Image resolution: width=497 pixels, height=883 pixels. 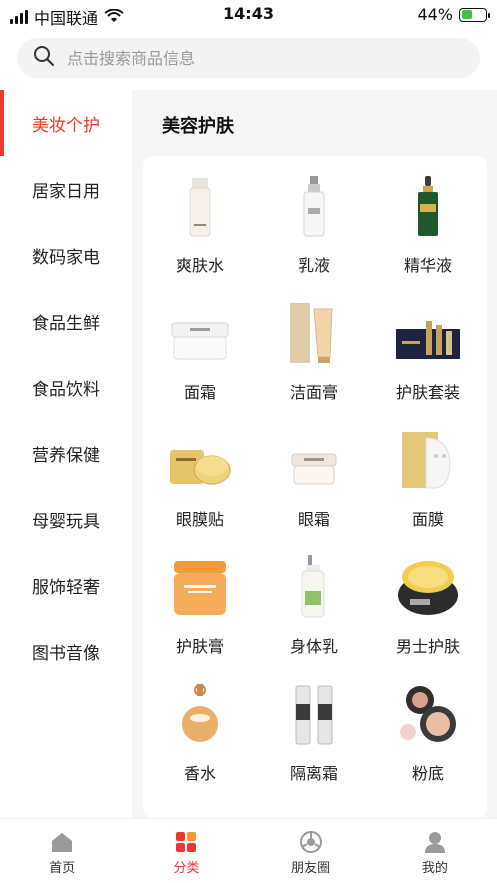 I want to click on sidebar-item-electronics: 数码家电, so click(x=66, y=255).